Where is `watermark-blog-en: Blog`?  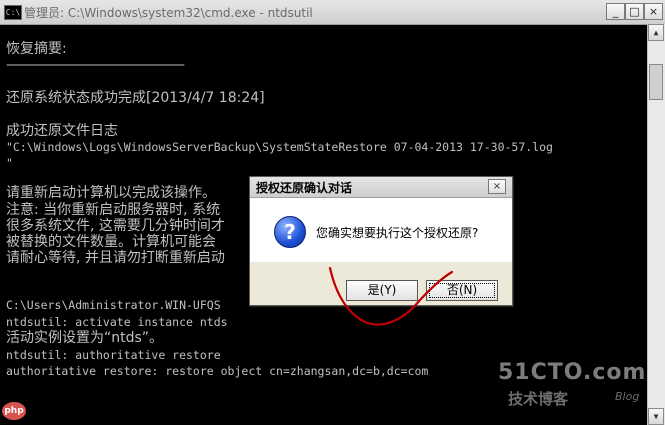 watermark-blog-en: Blog is located at coordinates (627, 396).